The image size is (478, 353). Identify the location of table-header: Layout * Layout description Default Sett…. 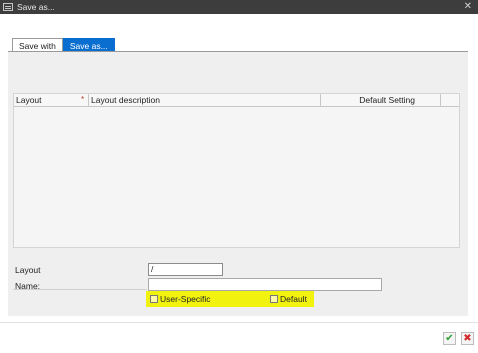
(236, 100).